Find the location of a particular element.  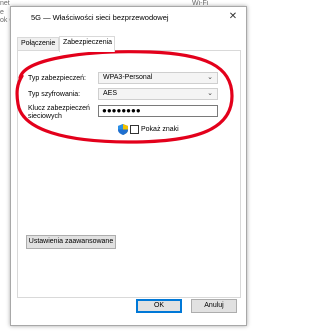

background-text: e is located at coordinates (2, 12).